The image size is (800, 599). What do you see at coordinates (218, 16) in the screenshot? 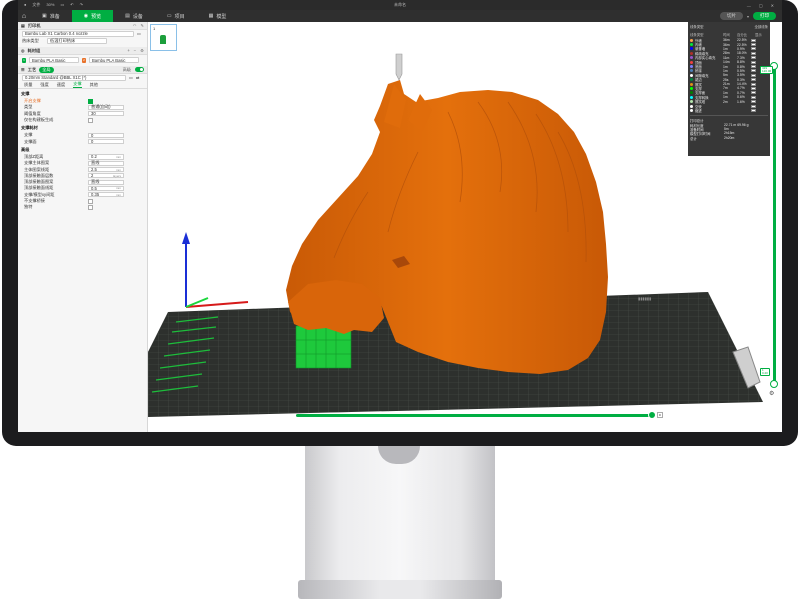
I see `tab-model: ▦ 模型` at bounding box center [218, 16].